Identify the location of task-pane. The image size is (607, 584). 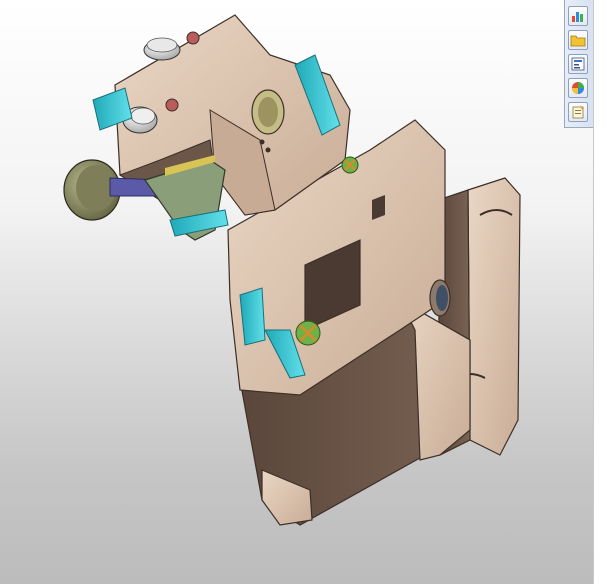
(600, 292).